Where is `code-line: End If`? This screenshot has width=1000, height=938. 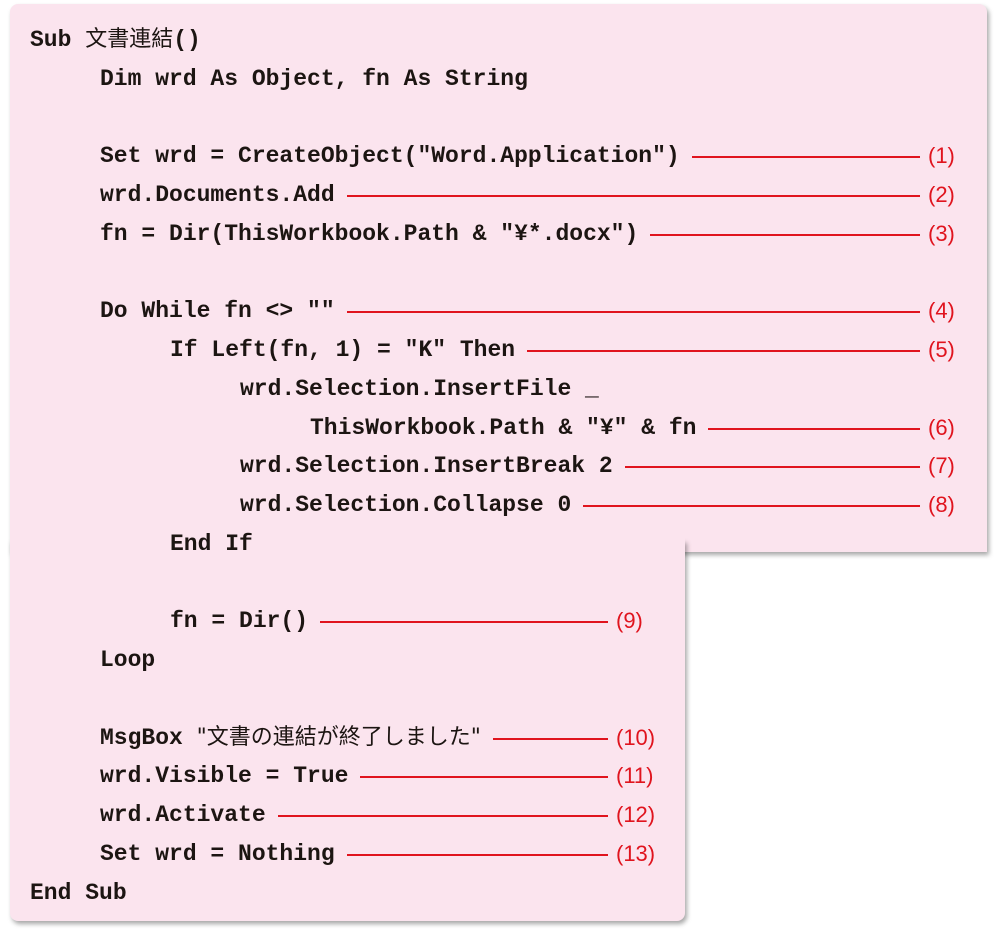
code-line: End If is located at coordinates (211, 544).